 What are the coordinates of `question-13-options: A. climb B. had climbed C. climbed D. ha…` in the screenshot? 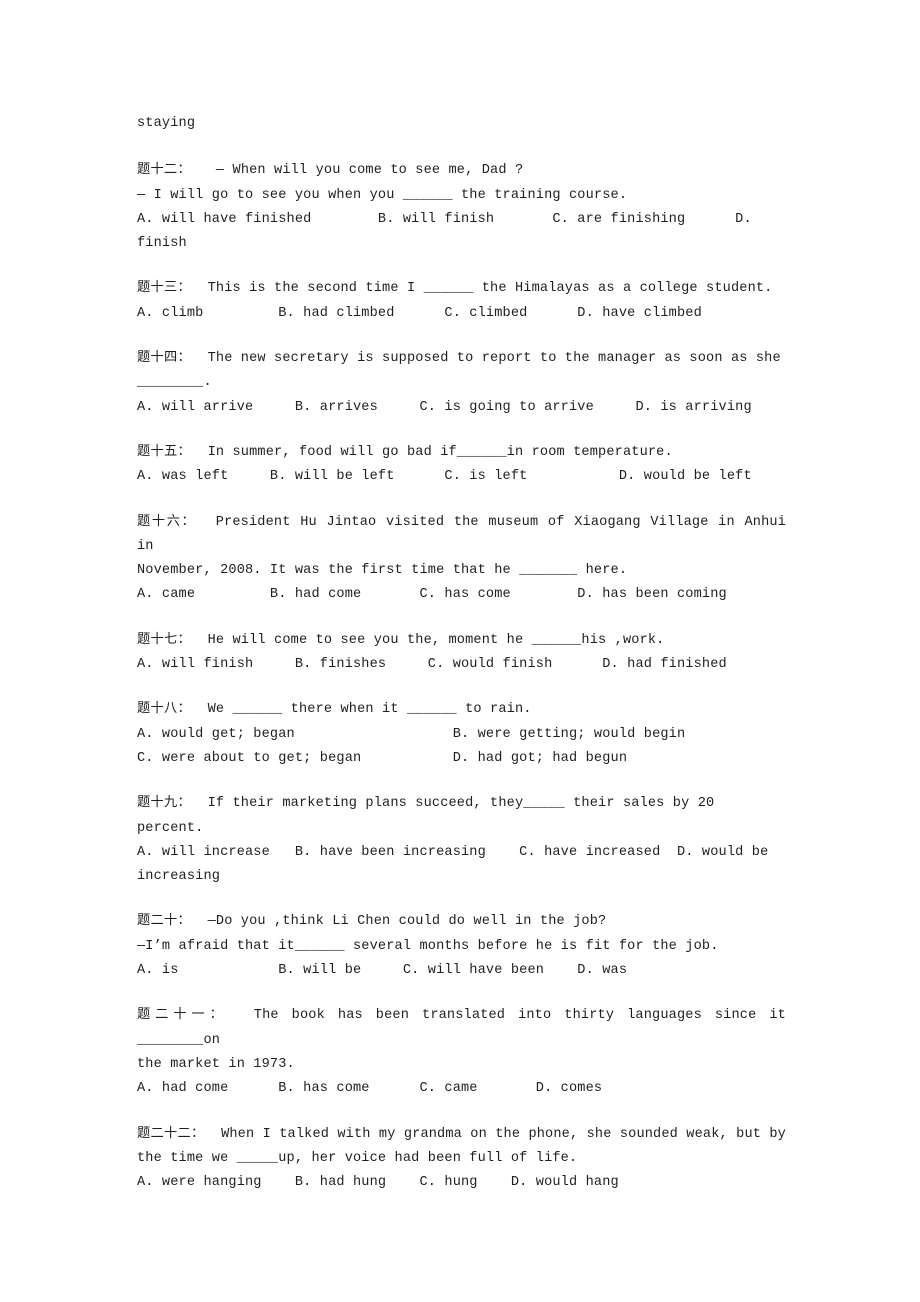 It's located at (419, 313).